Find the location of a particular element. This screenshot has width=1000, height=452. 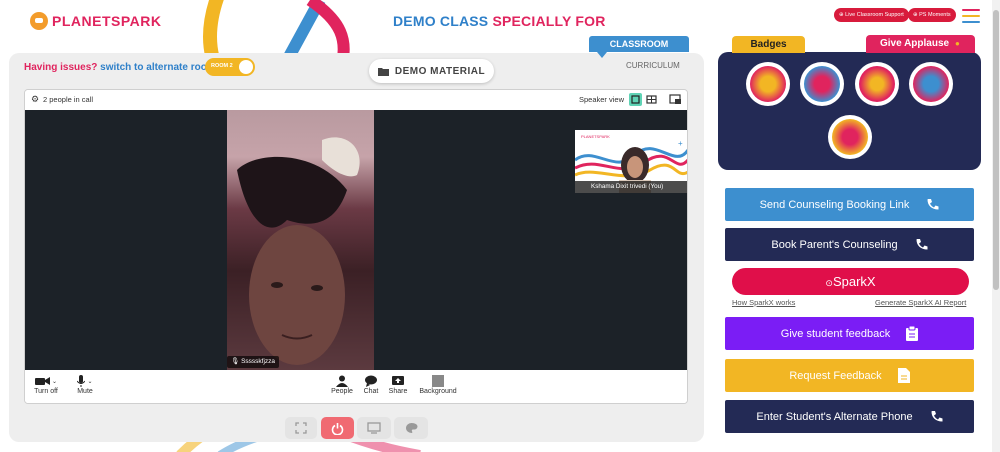

camera-icon is located at coordinates (42, 381).